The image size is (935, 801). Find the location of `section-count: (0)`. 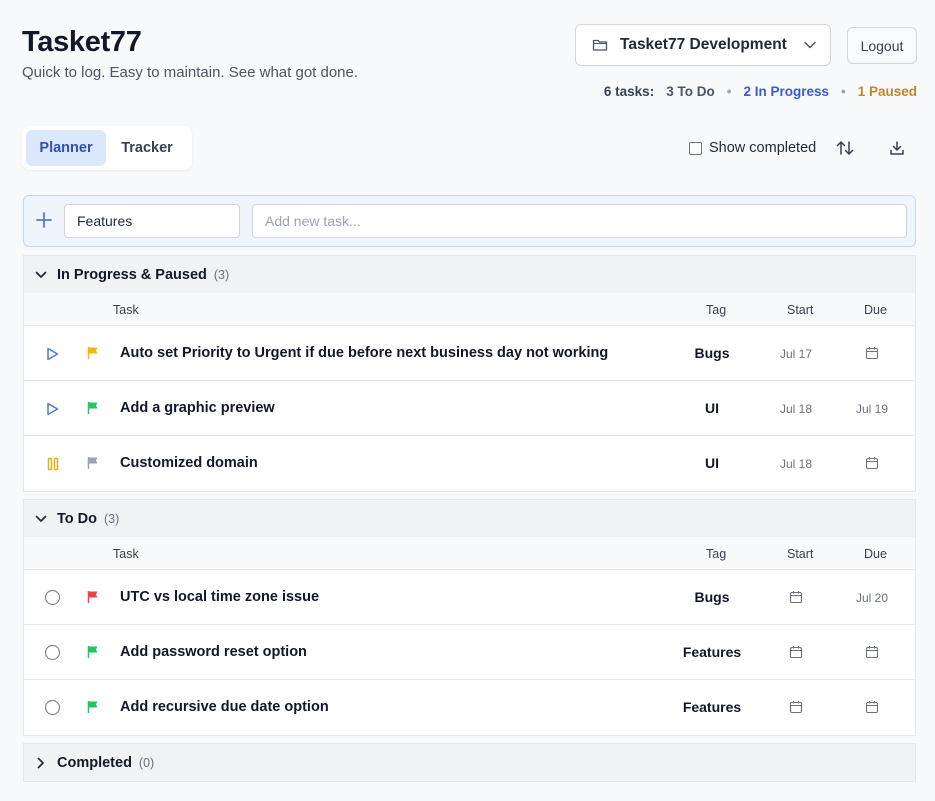

section-count: (0) is located at coordinates (146, 762).